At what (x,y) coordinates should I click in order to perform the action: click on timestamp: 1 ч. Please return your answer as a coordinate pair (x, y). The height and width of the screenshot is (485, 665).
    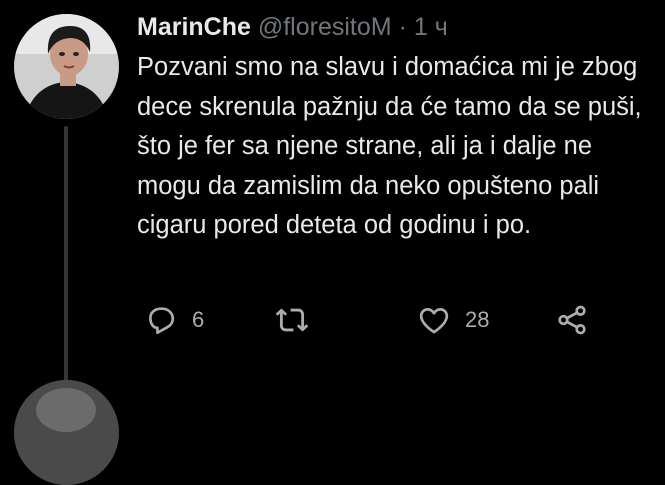
    Looking at the image, I should click on (431, 27).